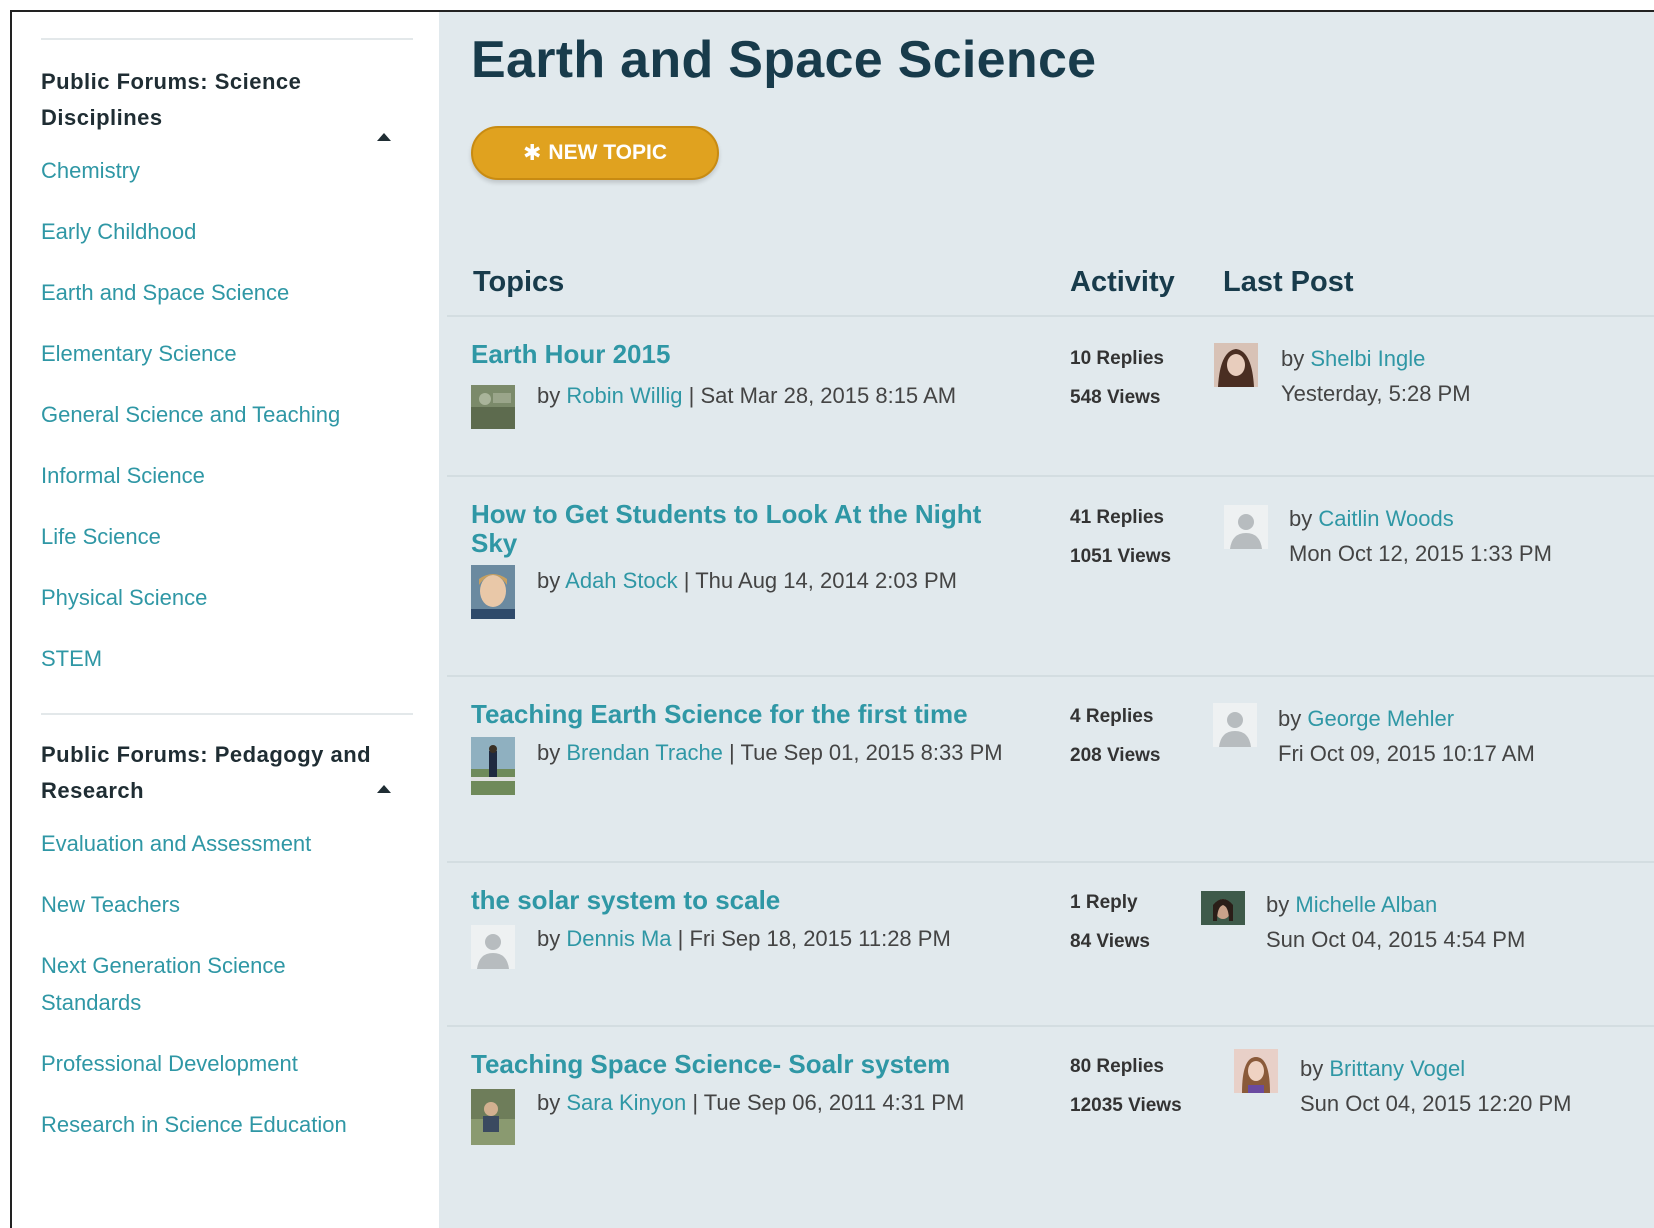 The width and height of the screenshot is (1654, 1228). I want to click on post-date: | Tue Sep 01, 2015 8:33 PM, so click(862, 752).